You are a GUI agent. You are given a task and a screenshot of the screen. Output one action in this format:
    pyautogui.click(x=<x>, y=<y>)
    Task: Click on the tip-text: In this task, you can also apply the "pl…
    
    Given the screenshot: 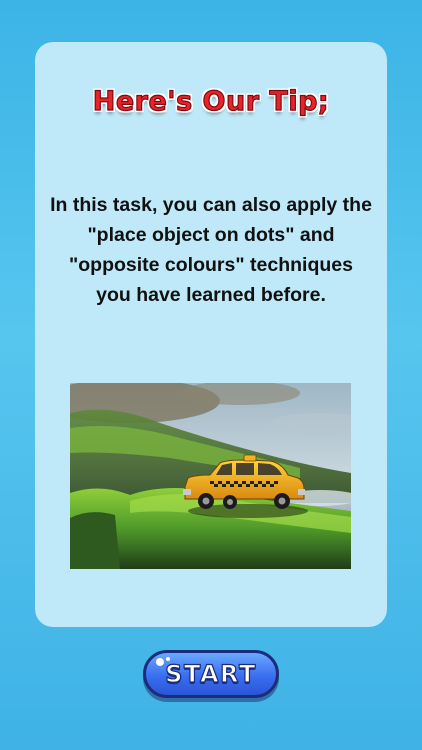 What is the action you would take?
    pyautogui.click(x=211, y=250)
    